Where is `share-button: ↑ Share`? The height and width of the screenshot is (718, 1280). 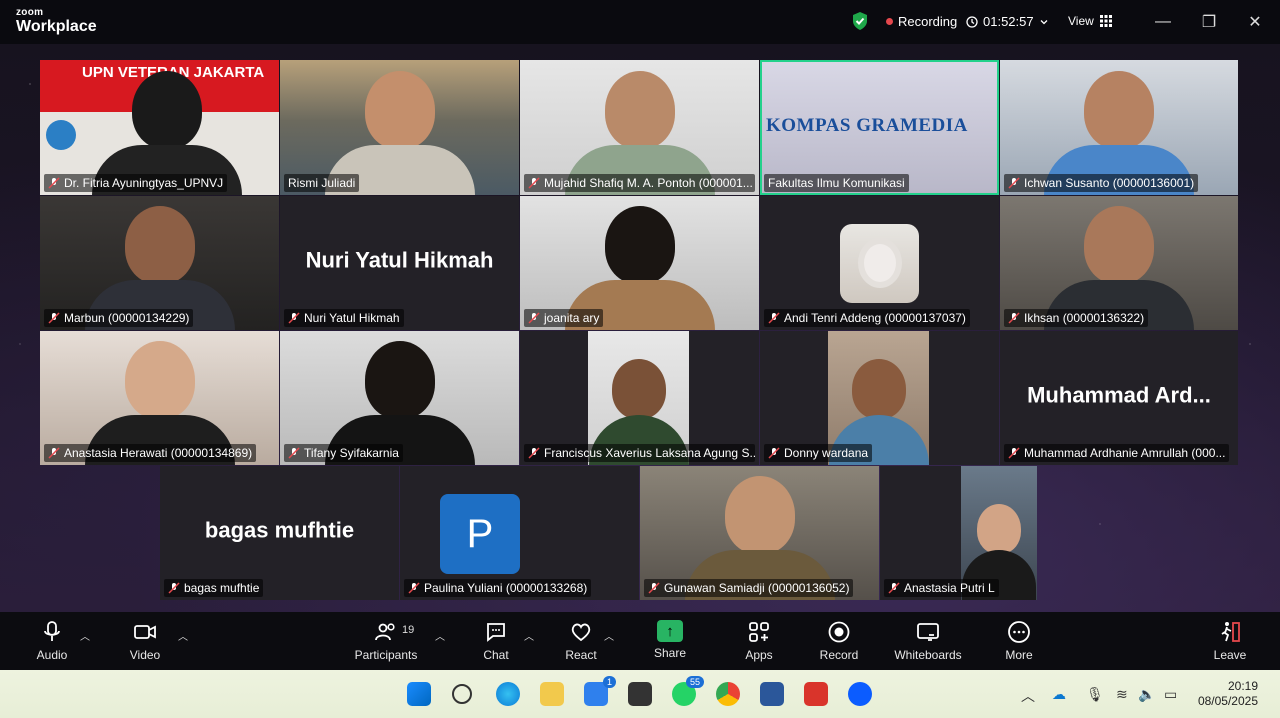 share-button: ↑ Share is located at coordinates (670, 640).